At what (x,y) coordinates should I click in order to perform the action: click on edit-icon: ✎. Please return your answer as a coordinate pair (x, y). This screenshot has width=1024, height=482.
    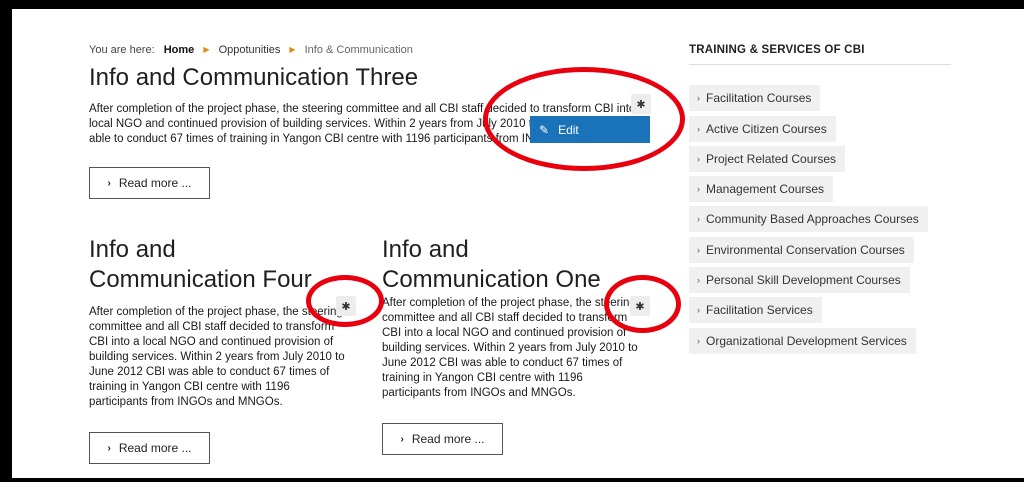
    Looking at the image, I should click on (544, 129).